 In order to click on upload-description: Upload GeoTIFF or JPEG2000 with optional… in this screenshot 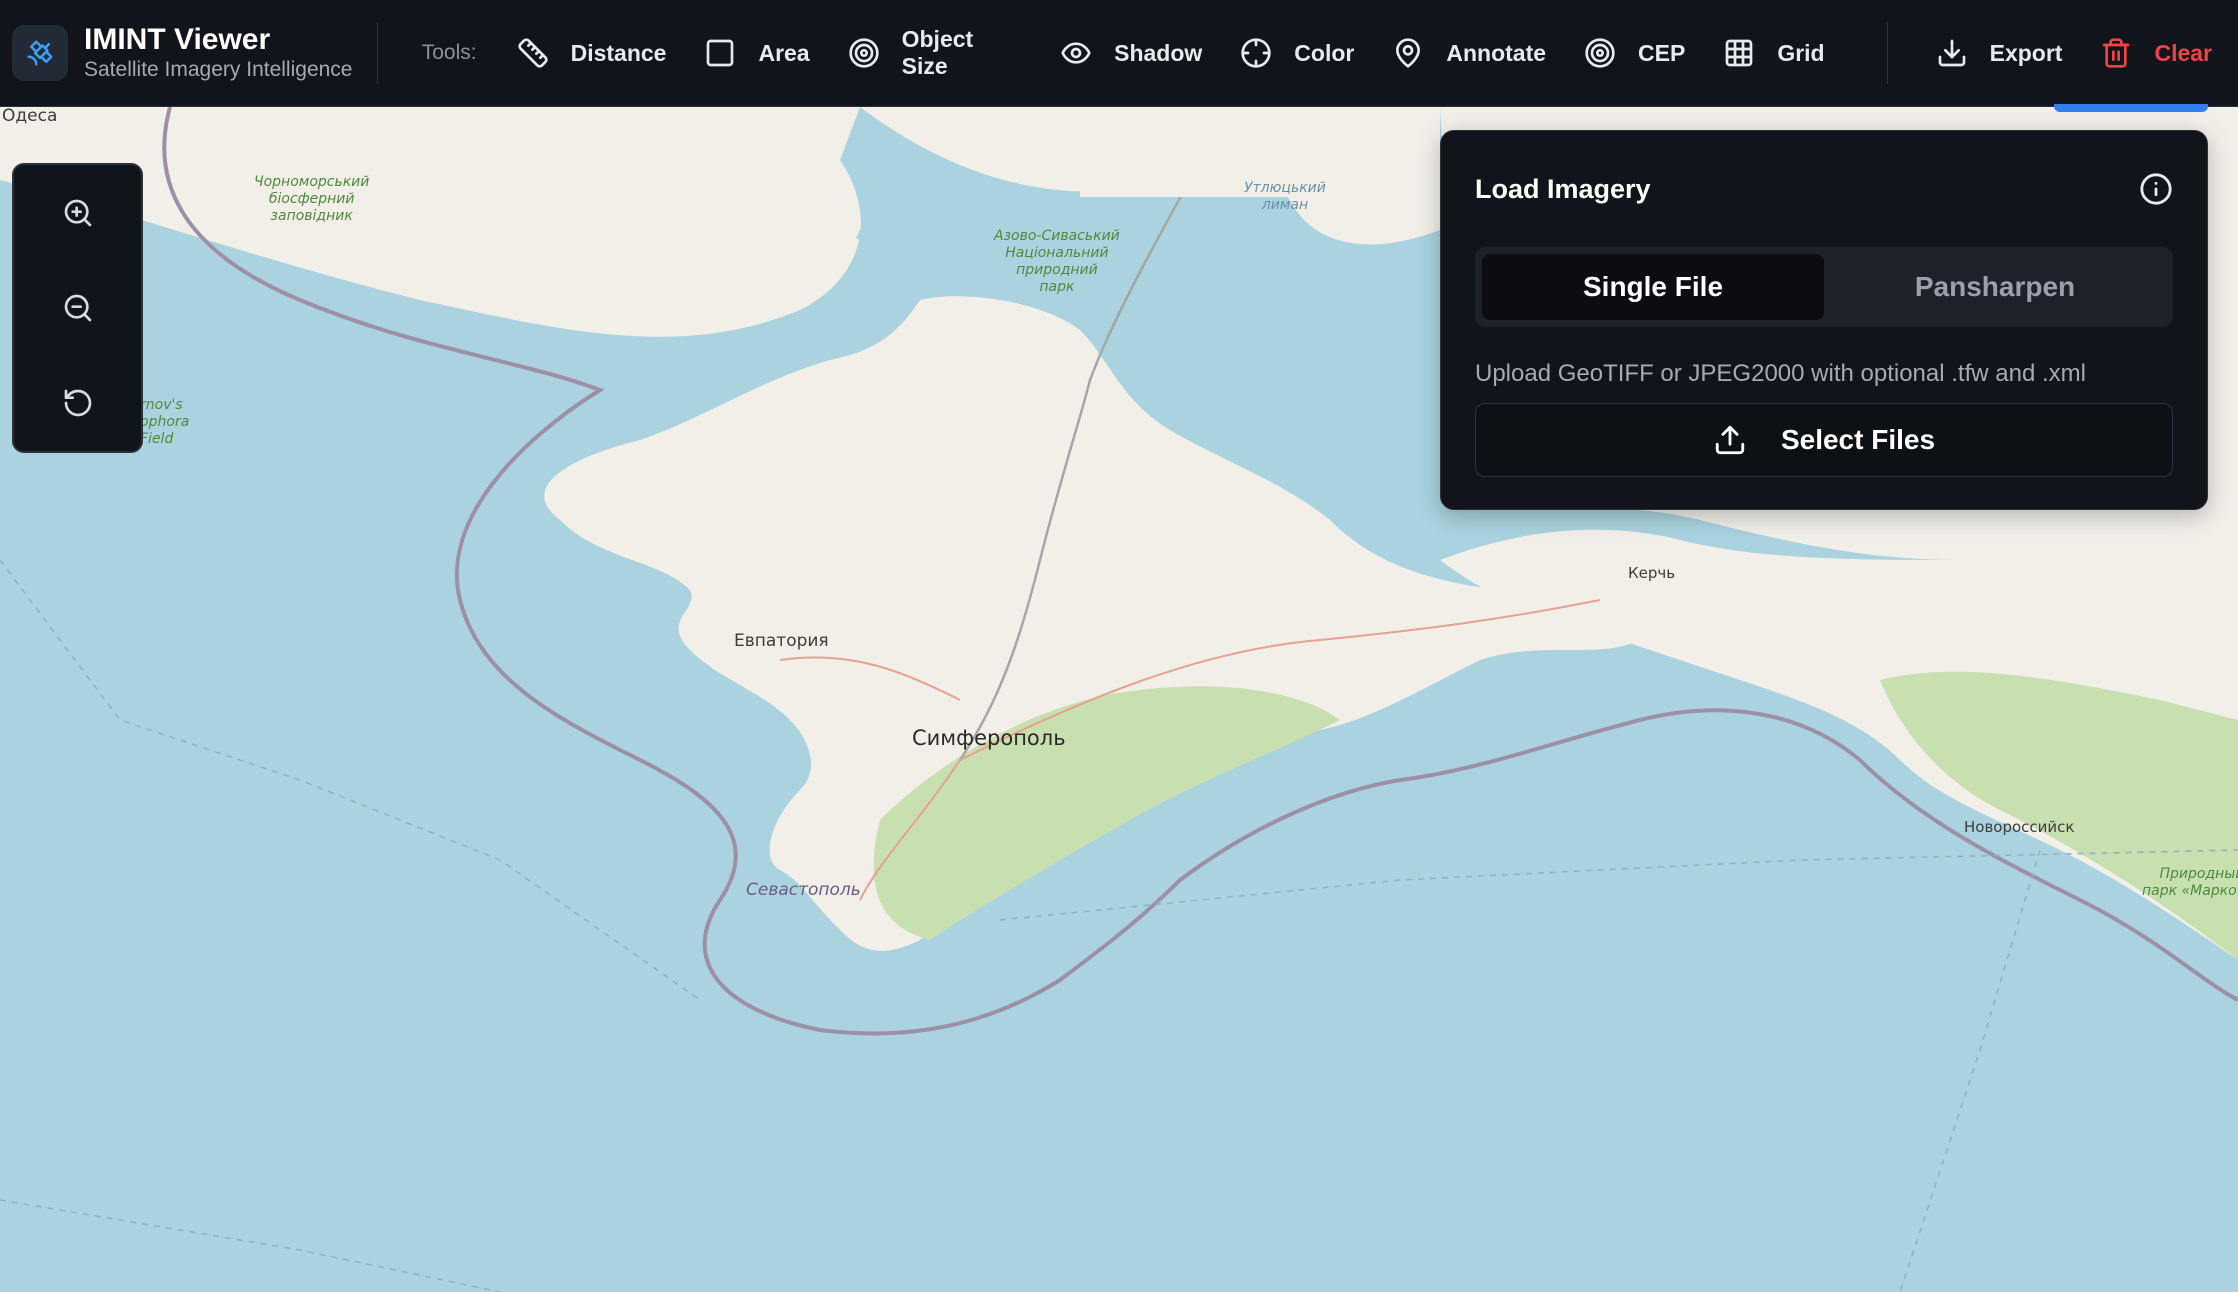, I will do `click(1780, 373)`.